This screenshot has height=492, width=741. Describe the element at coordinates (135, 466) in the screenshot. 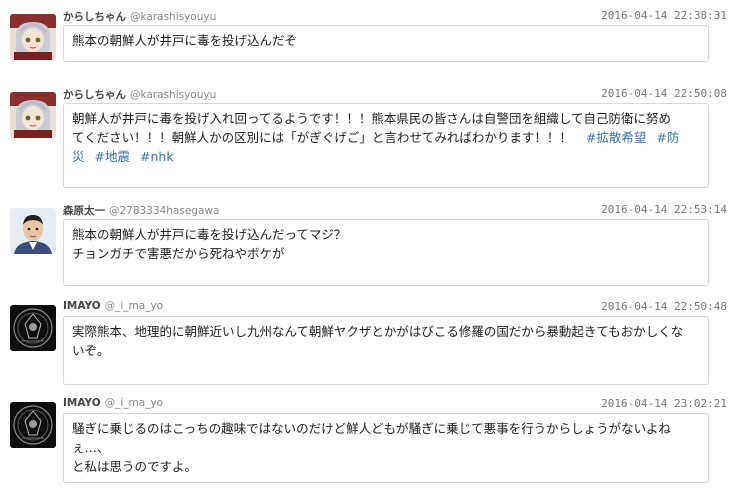

I see `tweet-text-line-2: と私は思うのですよ。` at that location.